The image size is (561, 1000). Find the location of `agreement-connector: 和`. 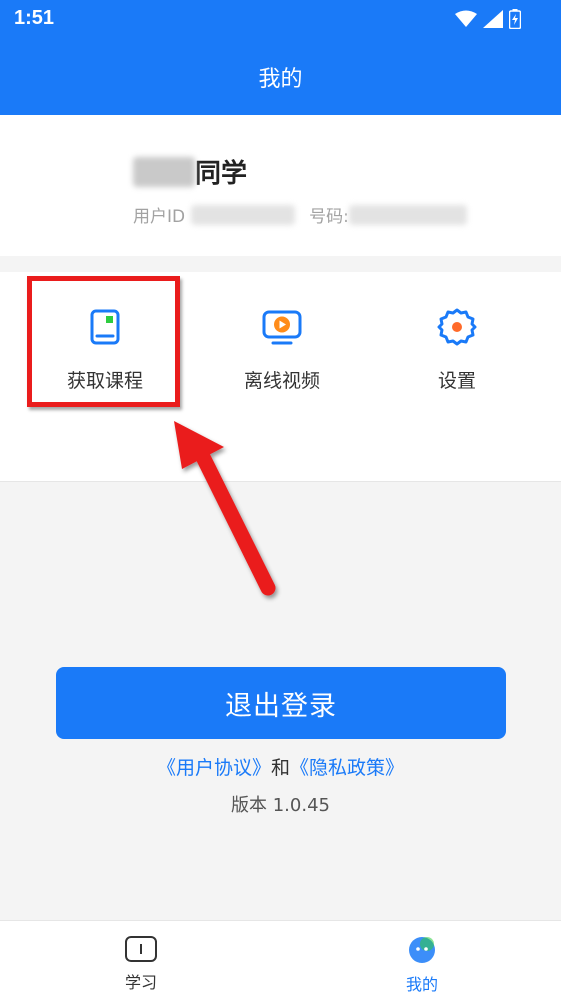

agreement-connector: 和 is located at coordinates (280, 768).